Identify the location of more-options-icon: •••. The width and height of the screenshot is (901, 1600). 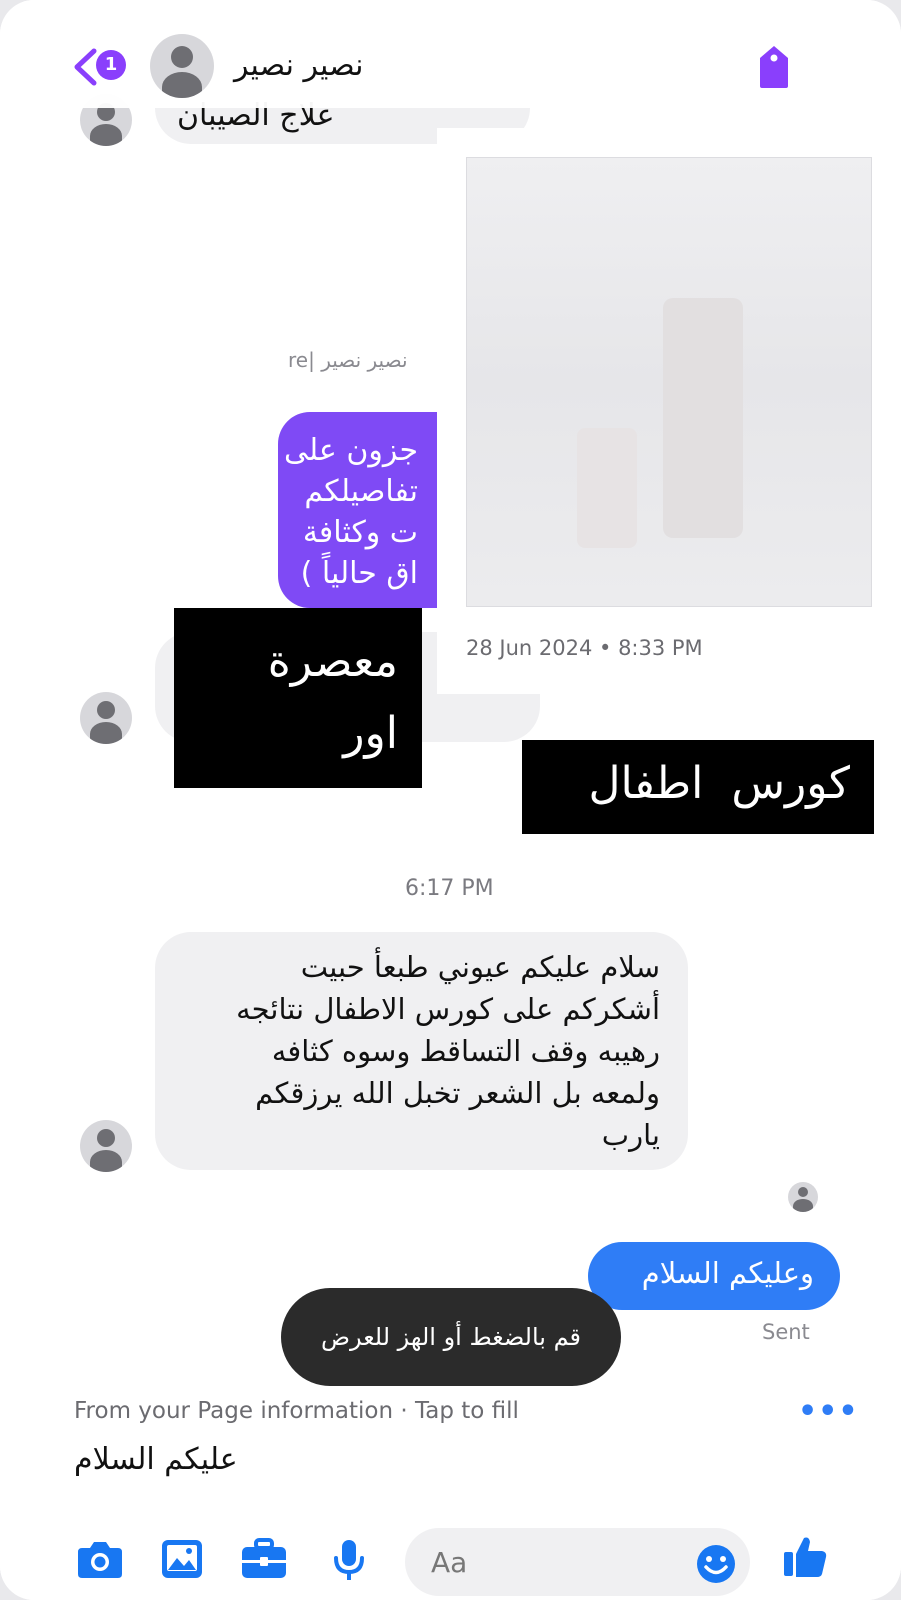
(828, 1411).